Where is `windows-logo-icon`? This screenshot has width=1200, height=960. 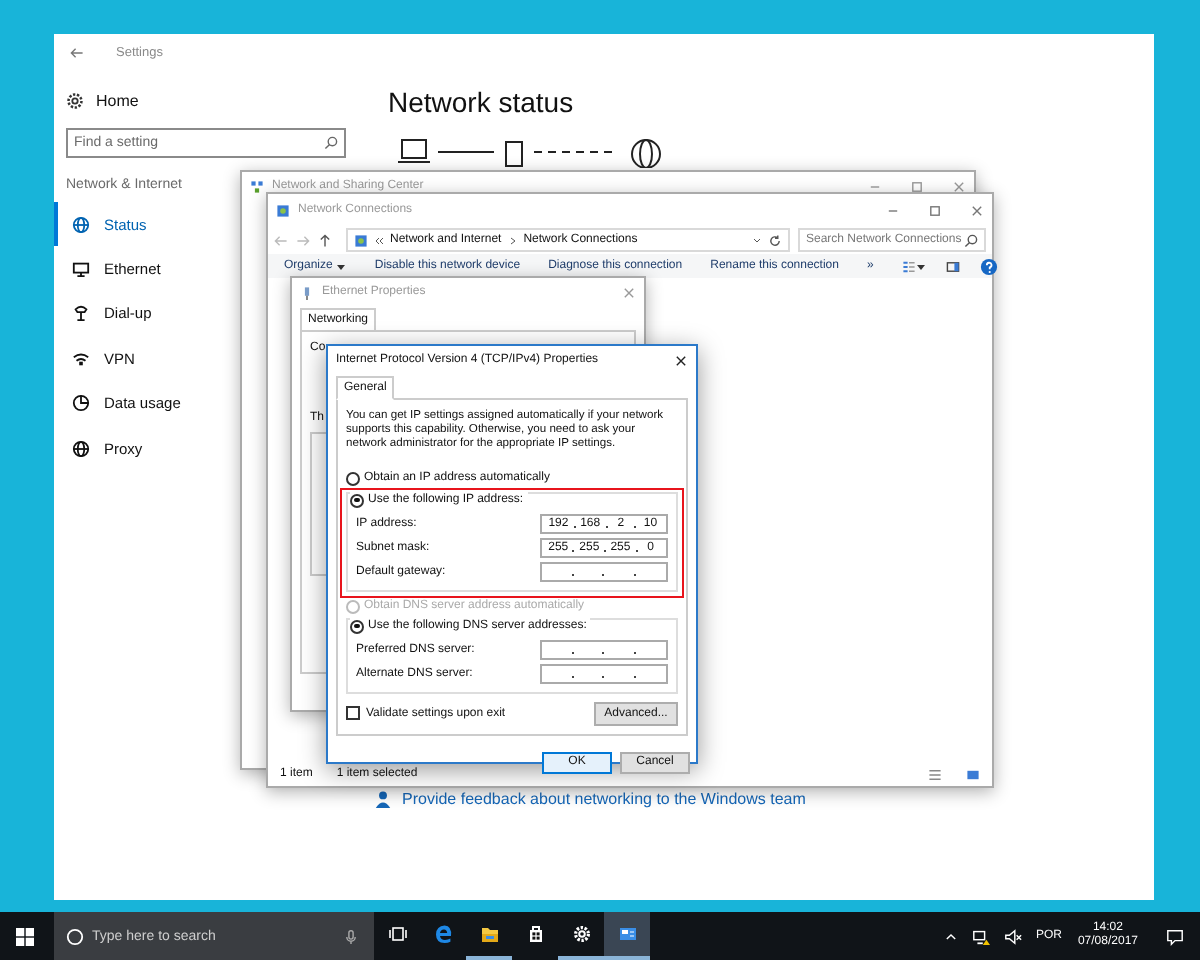
windows-logo-icon is located at coordinates (25, 936).